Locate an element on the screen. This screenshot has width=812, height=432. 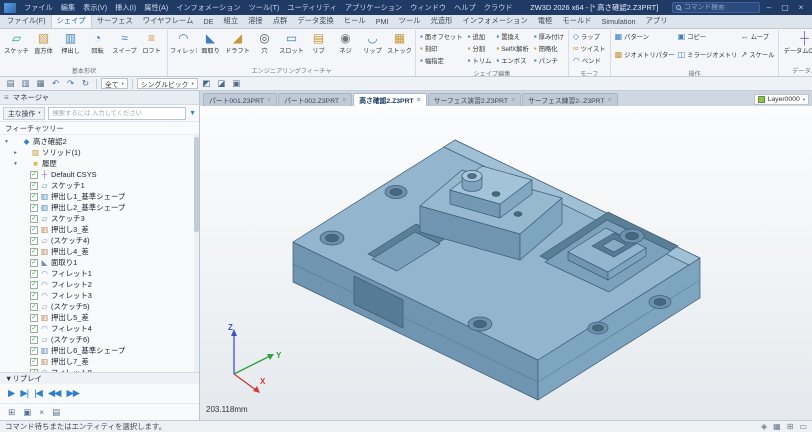
menu-item: インフォメーション is located at coordinates (208, 8).